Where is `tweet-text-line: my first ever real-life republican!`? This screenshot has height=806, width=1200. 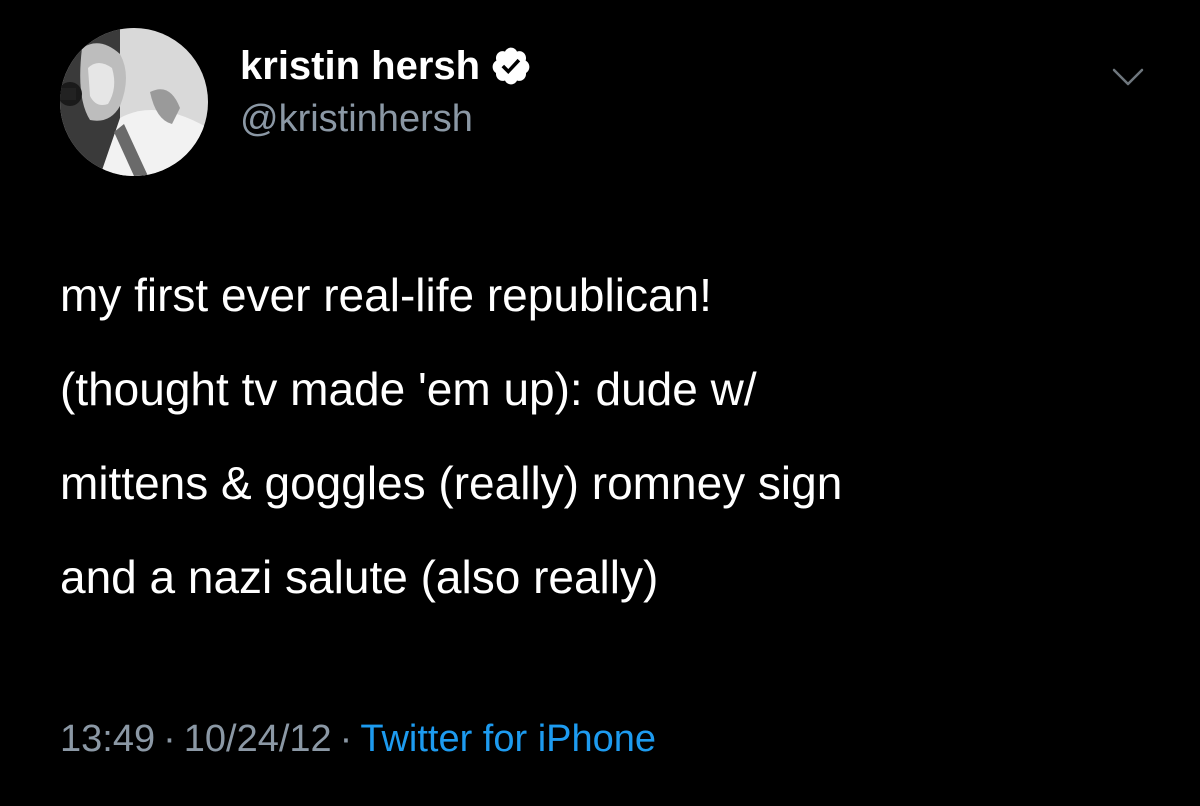 tweet-text-line: my first ever real-life republican! is located at coordinates (386, 295).